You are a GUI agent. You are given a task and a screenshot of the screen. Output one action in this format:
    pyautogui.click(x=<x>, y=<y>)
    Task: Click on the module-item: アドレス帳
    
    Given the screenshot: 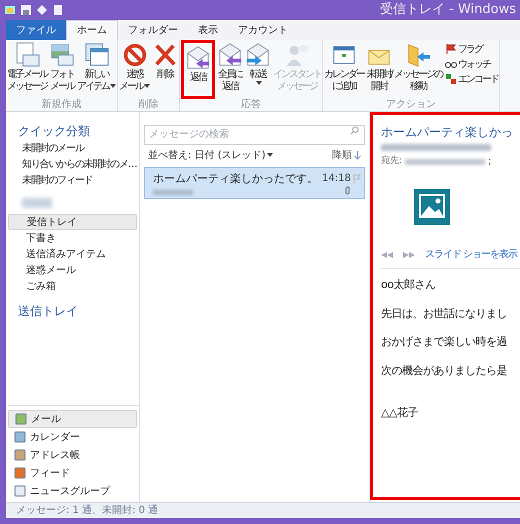 What is the action you would take?
    pyautogui.click(x=72, y=455)
    